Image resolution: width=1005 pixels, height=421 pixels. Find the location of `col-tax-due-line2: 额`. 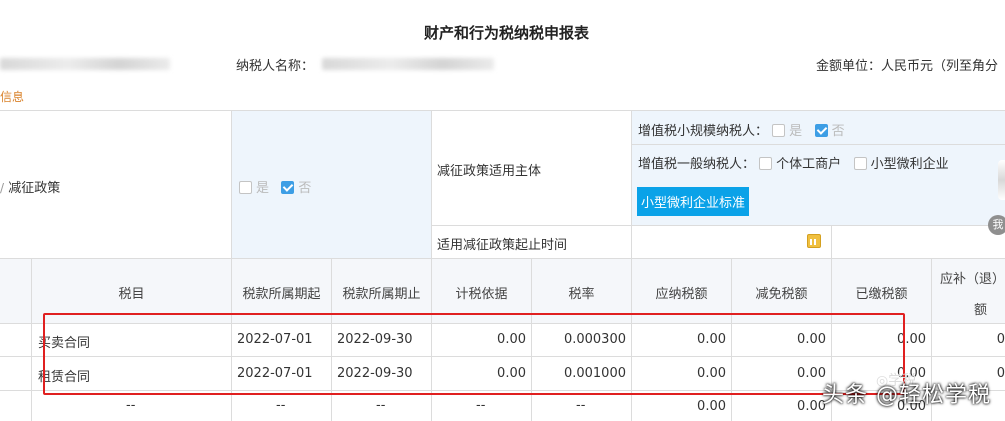

col-tax-due-line2: 额 is located at coordinates (981, 310).